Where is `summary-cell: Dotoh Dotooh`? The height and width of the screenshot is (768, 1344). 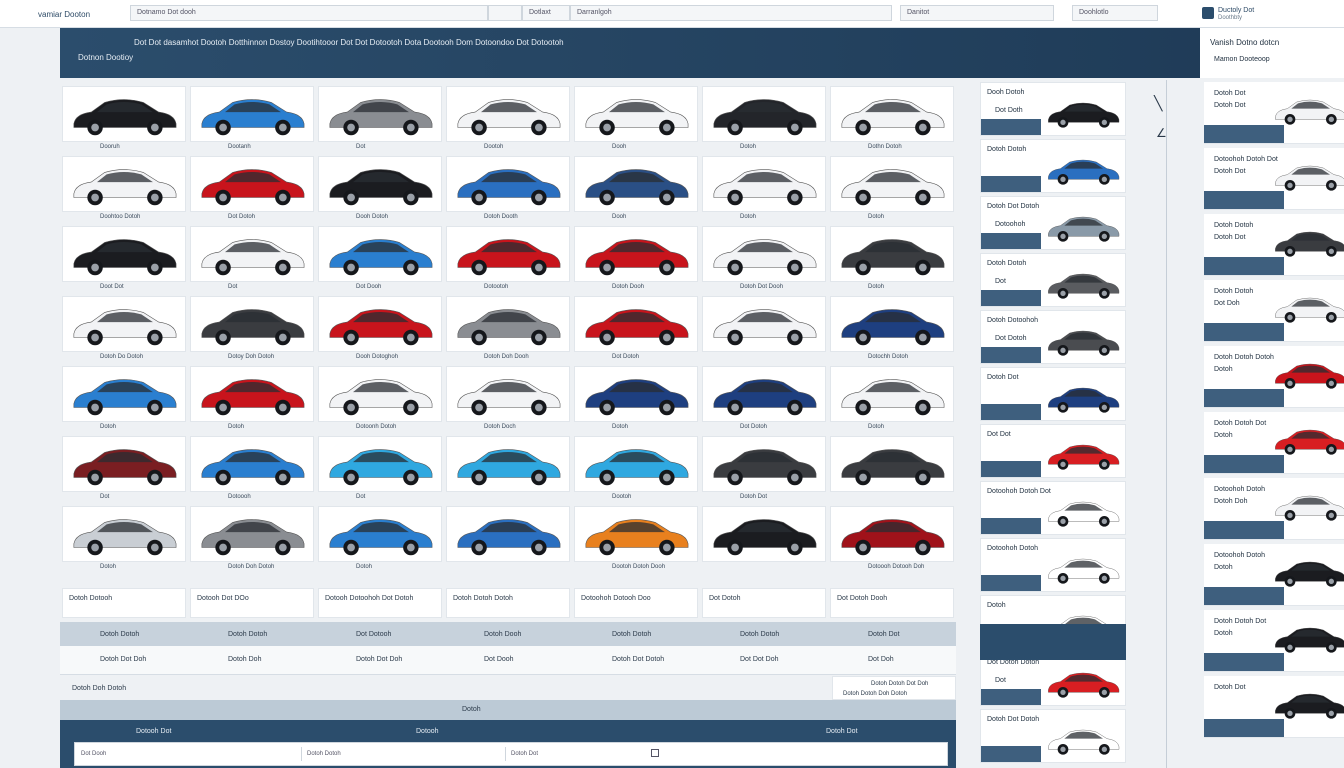 summary-cell: Dotoh Dotooh is located at coordinates (124, 603).